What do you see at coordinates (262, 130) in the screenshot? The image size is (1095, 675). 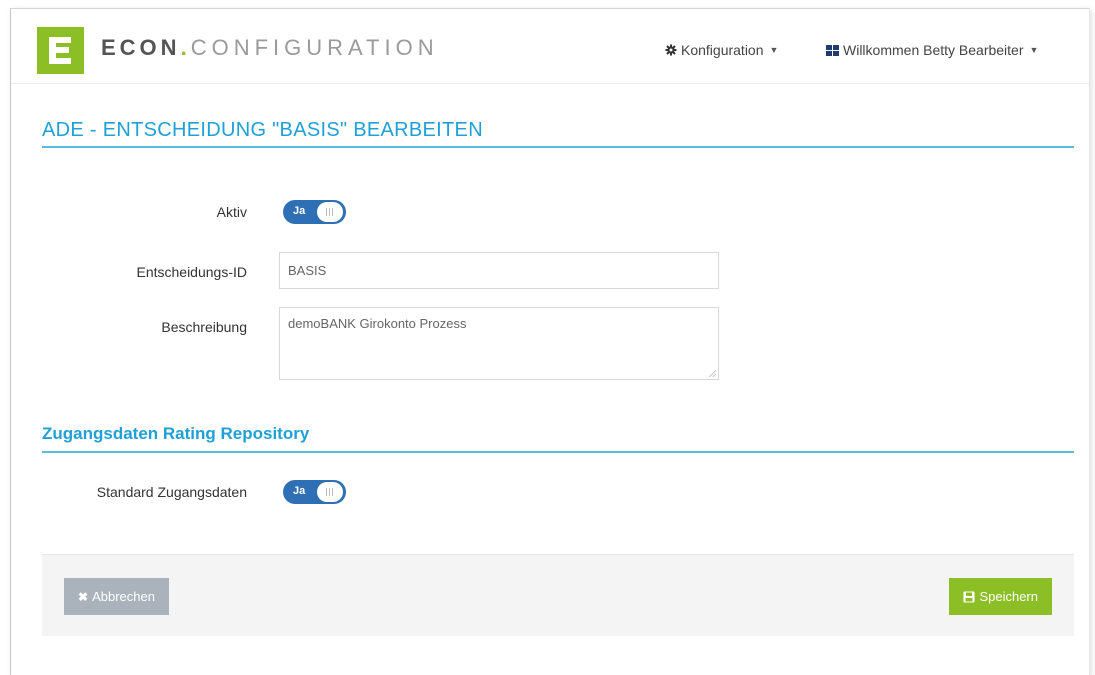 I see `page-title: ADE - ENTSCHEIDUNG "BASIS" BEARBEITEN` at bounding box center [262, 130].